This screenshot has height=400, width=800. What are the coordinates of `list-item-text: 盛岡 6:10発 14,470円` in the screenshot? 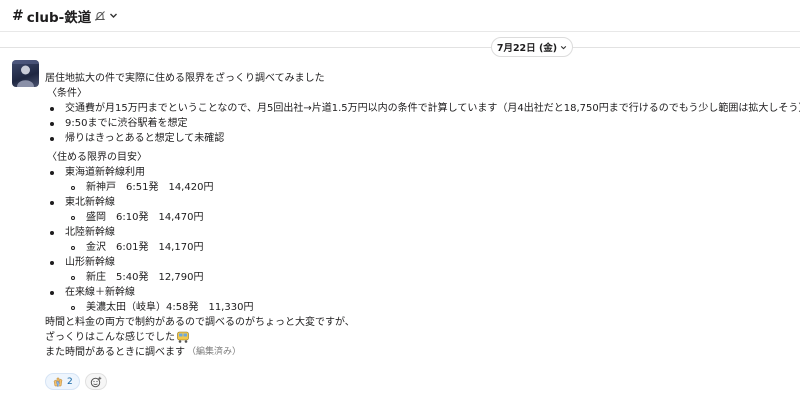 It's located at (145, 217).